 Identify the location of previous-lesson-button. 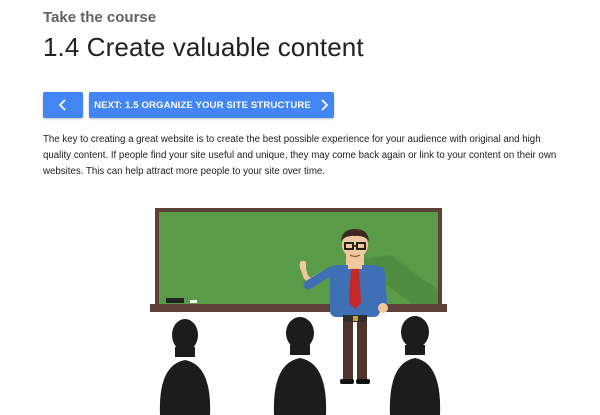
(63, 105).